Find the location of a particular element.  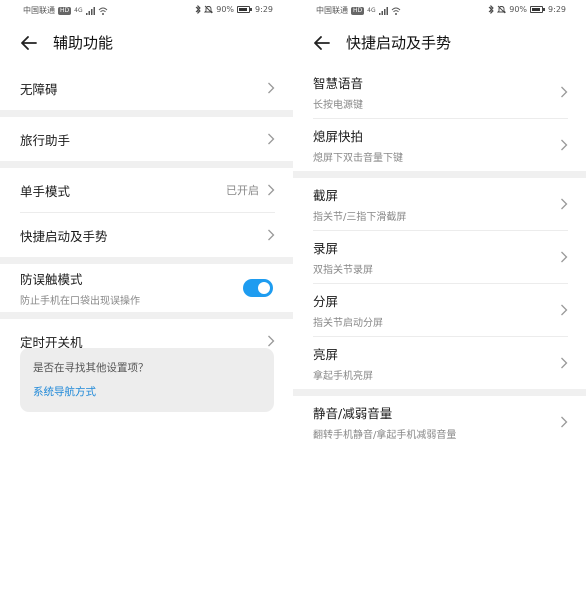

row-sublabel: 拿起手机亮屏 is located at coordinates (343, 376).